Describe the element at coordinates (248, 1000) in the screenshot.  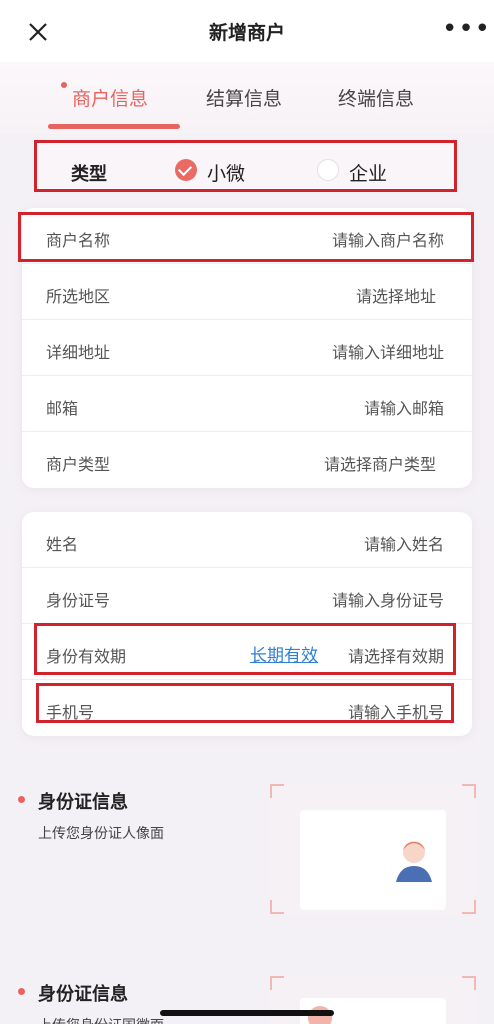
I see `id-back-section: 身份证信息 上传您身份证国徽面` at that location.